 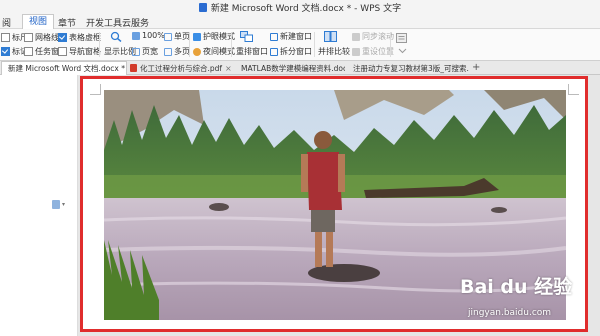 I want to click on multi-page-label: 多页, so click(x=182, y=51).